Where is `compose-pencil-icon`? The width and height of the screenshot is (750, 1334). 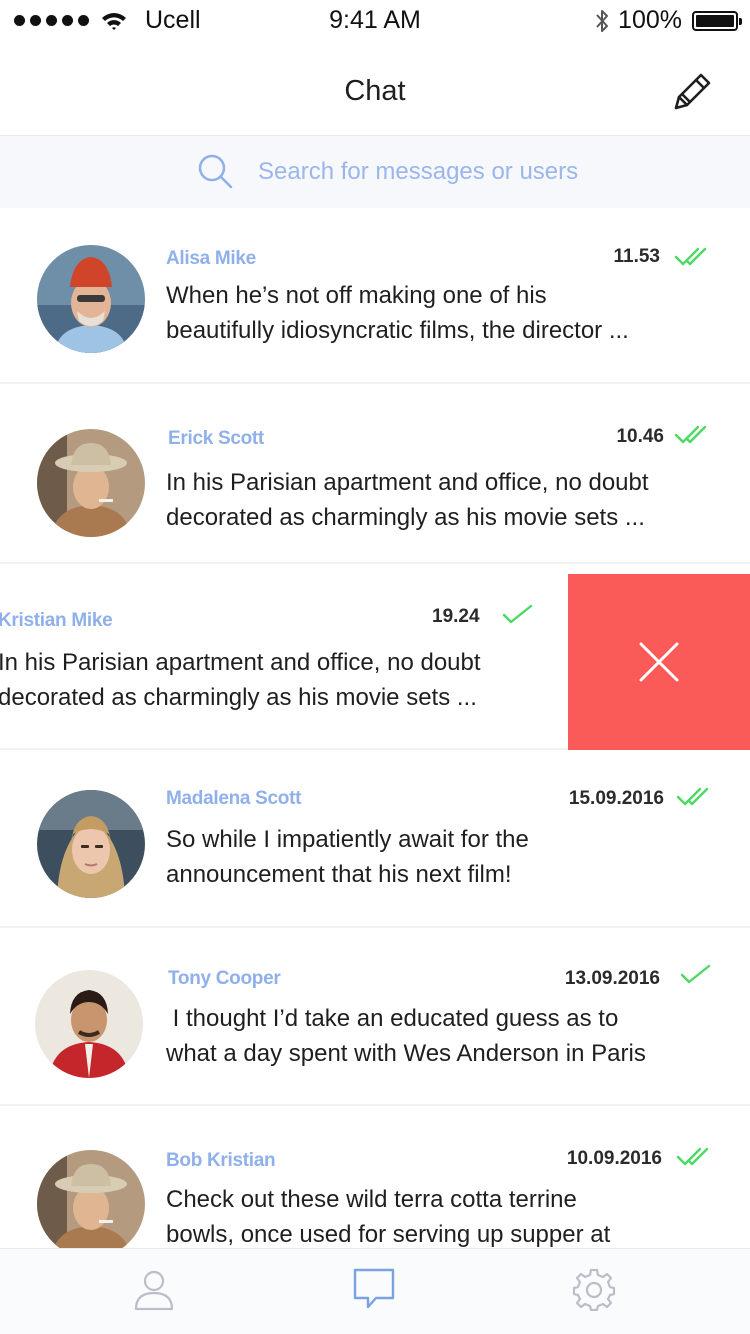
compose-pencil-icon is located at coordinates (692, 92).